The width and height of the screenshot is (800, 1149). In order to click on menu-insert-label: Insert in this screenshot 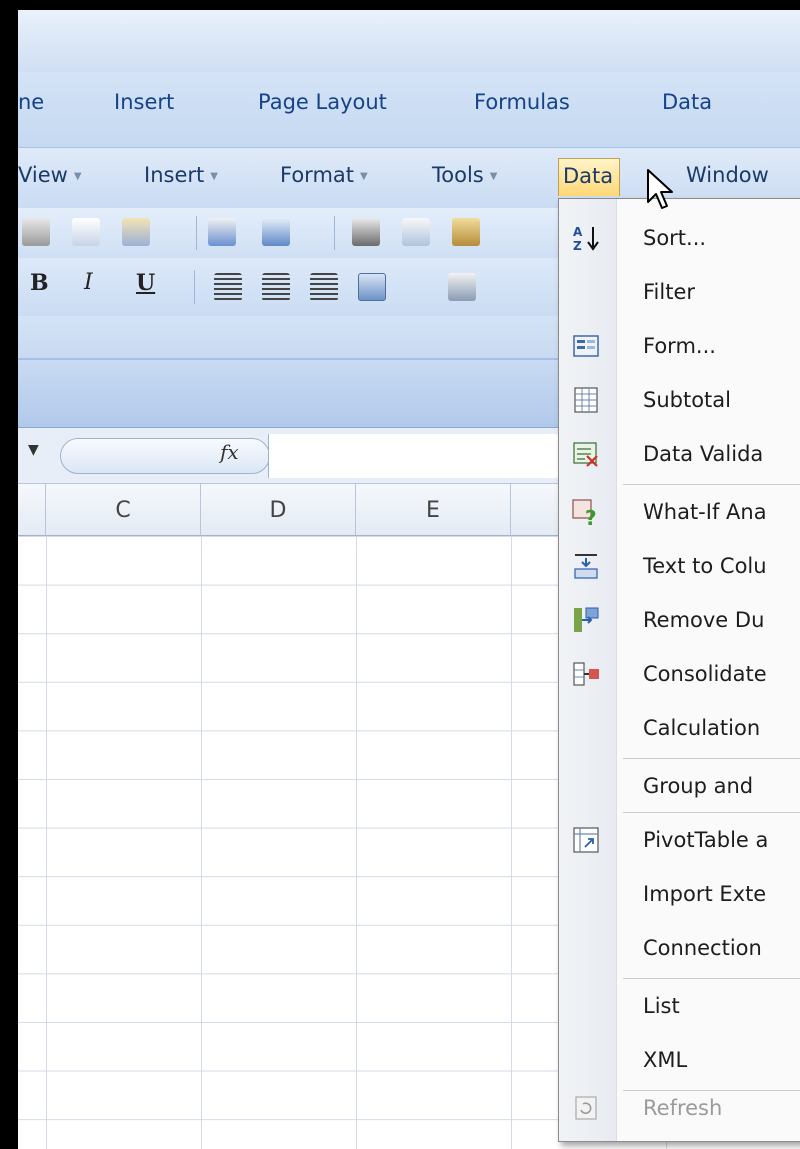, I will do `click(174, 175)`.